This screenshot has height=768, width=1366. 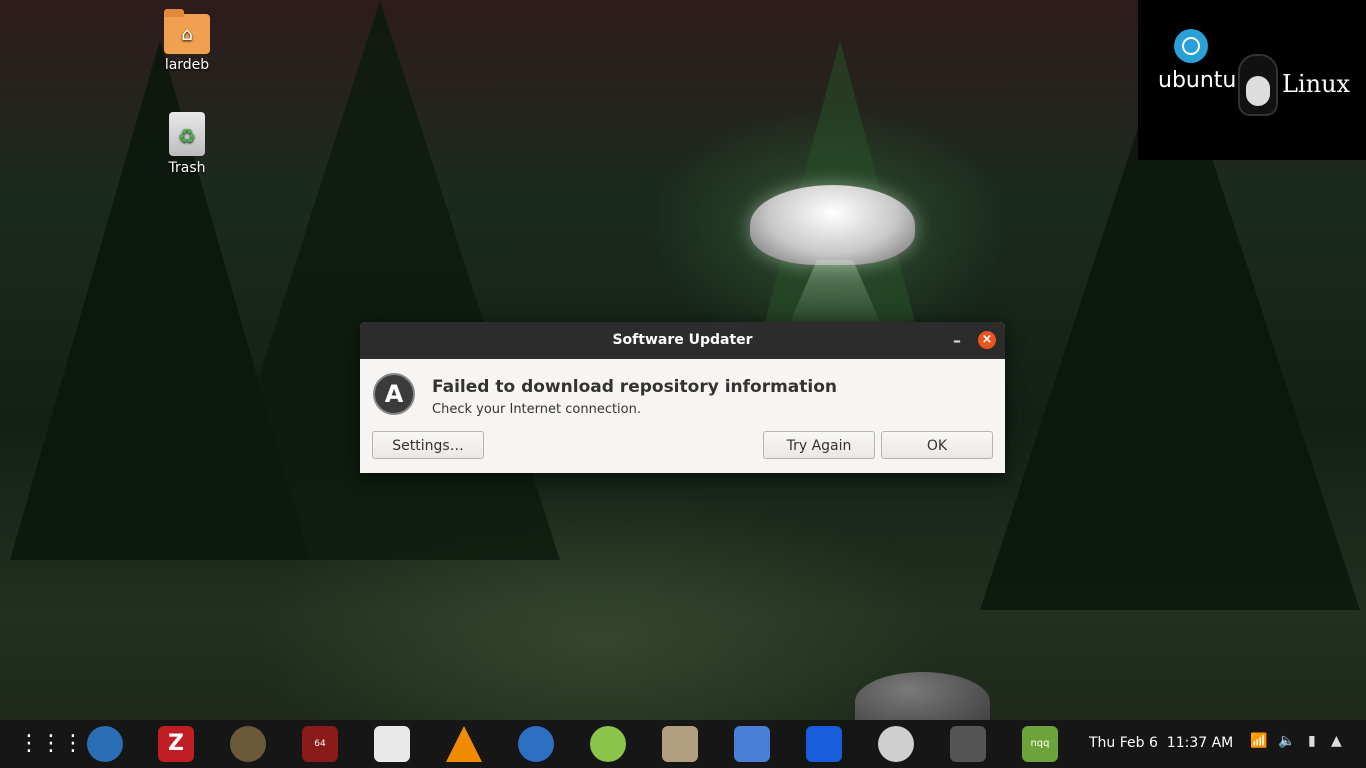 What do you see at coordinates (536, 409) in the screenshot?
I see `error-message: Check your Internet connection.` at bounding box center [536, 409].